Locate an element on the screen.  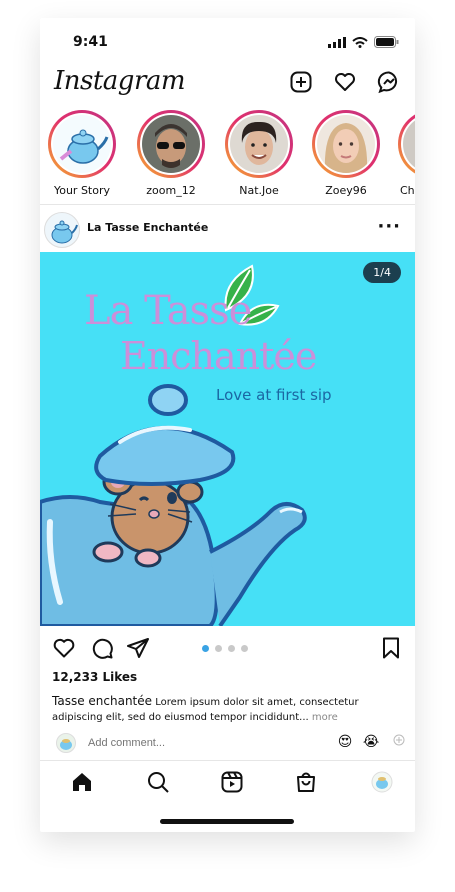
caption-more-link: more is located at coordinates (325, 717).